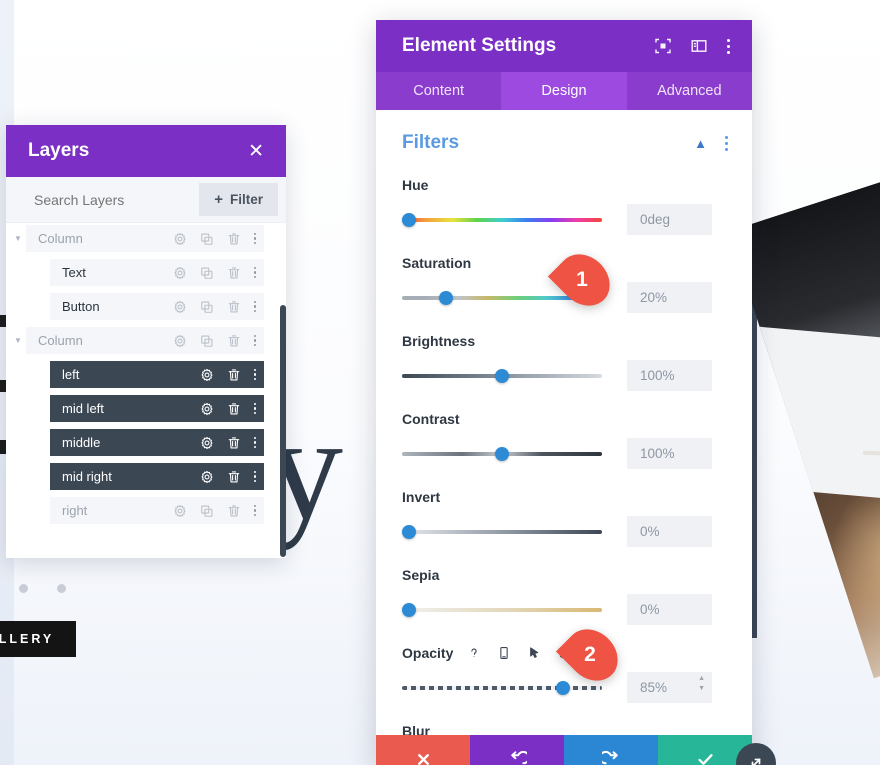 This screenshot has width=880, height=765. I want to click on tab-design: Design, so click(564, 91).